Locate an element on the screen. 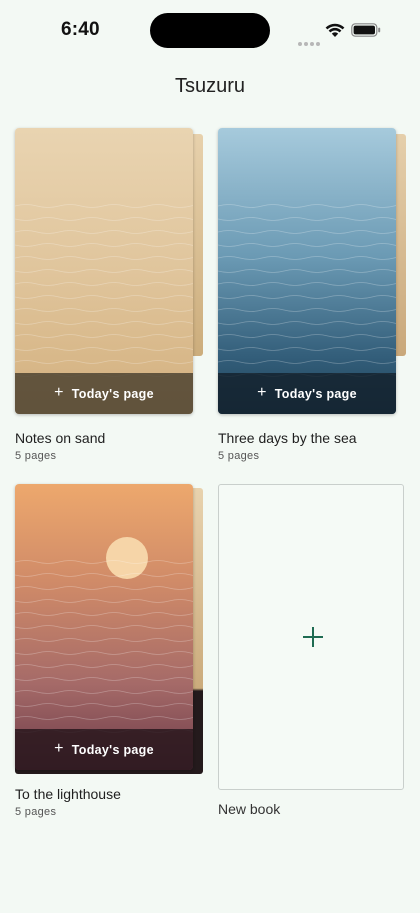 This screenshot has height=913, width=420. book-title: To the lighthouse is located at coordinates (68, 794).